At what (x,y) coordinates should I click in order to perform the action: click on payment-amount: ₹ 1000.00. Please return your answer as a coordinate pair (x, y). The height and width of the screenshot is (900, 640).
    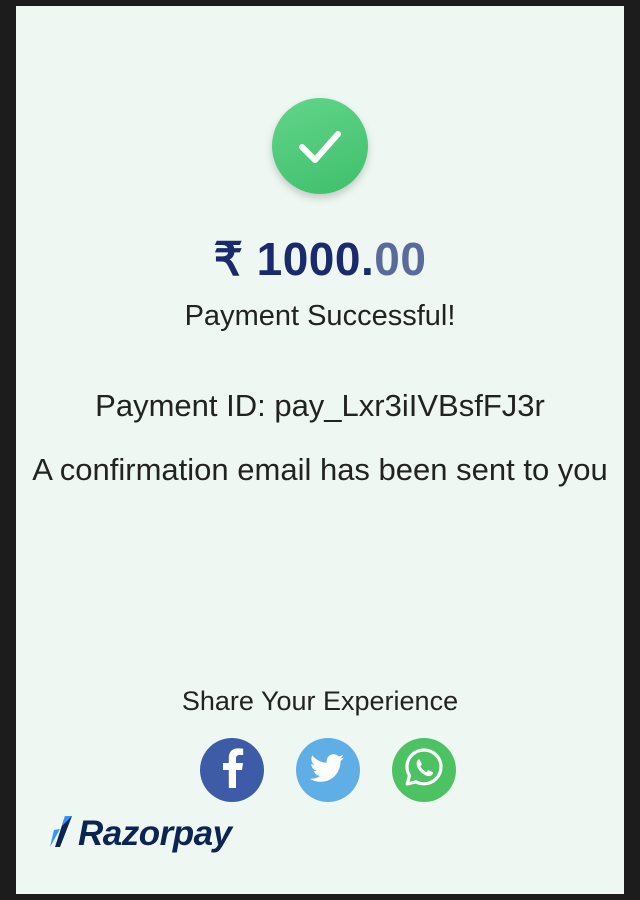
    Looking at the image, I should click on (320, 259).